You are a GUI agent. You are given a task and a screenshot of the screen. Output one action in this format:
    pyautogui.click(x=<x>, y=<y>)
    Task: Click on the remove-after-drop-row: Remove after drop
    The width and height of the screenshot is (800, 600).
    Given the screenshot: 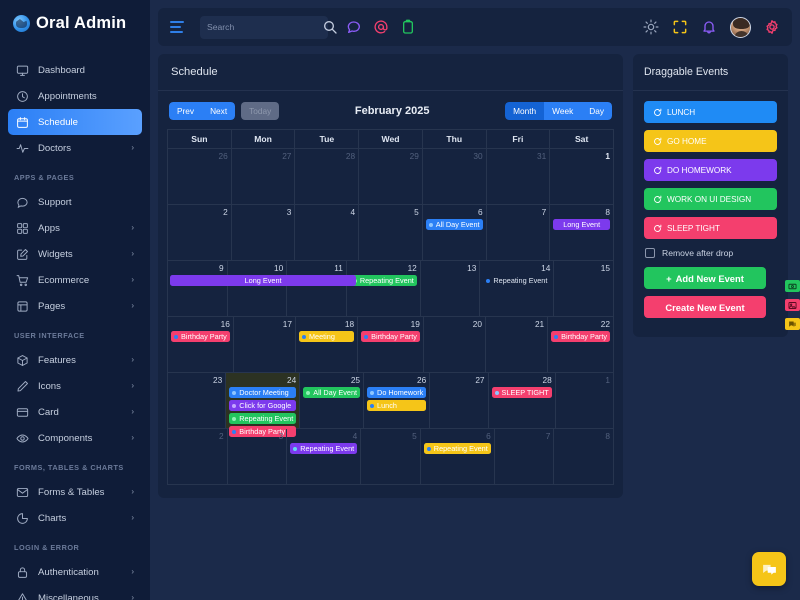 What is the action you would take?
    pyautogui.click(x=711, y=253)
    